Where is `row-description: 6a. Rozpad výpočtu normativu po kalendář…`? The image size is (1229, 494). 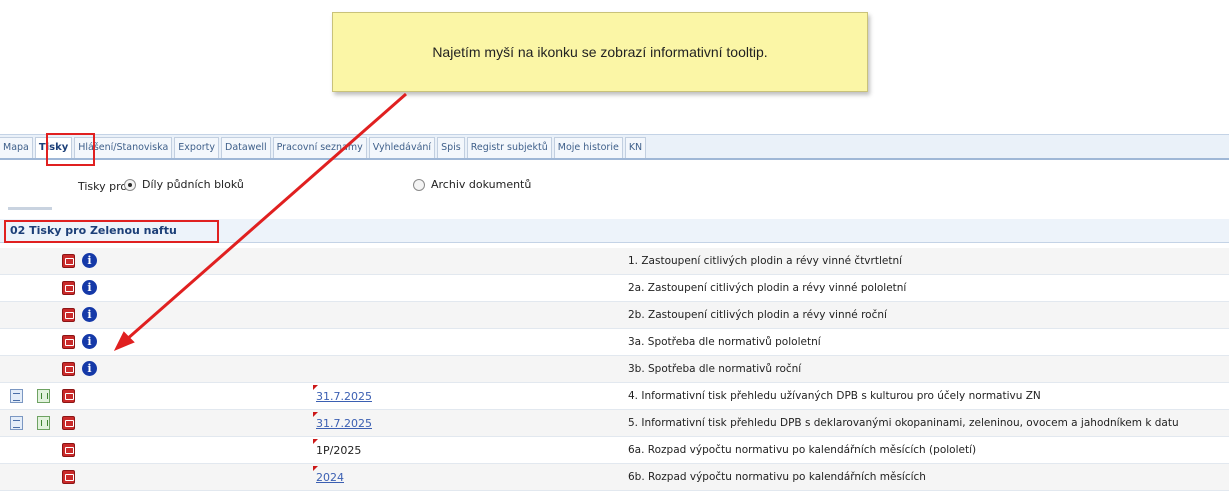
row-description: 6a. Rozpad výpočtu normativu po kalendář… is located at coordinates (802, 450).